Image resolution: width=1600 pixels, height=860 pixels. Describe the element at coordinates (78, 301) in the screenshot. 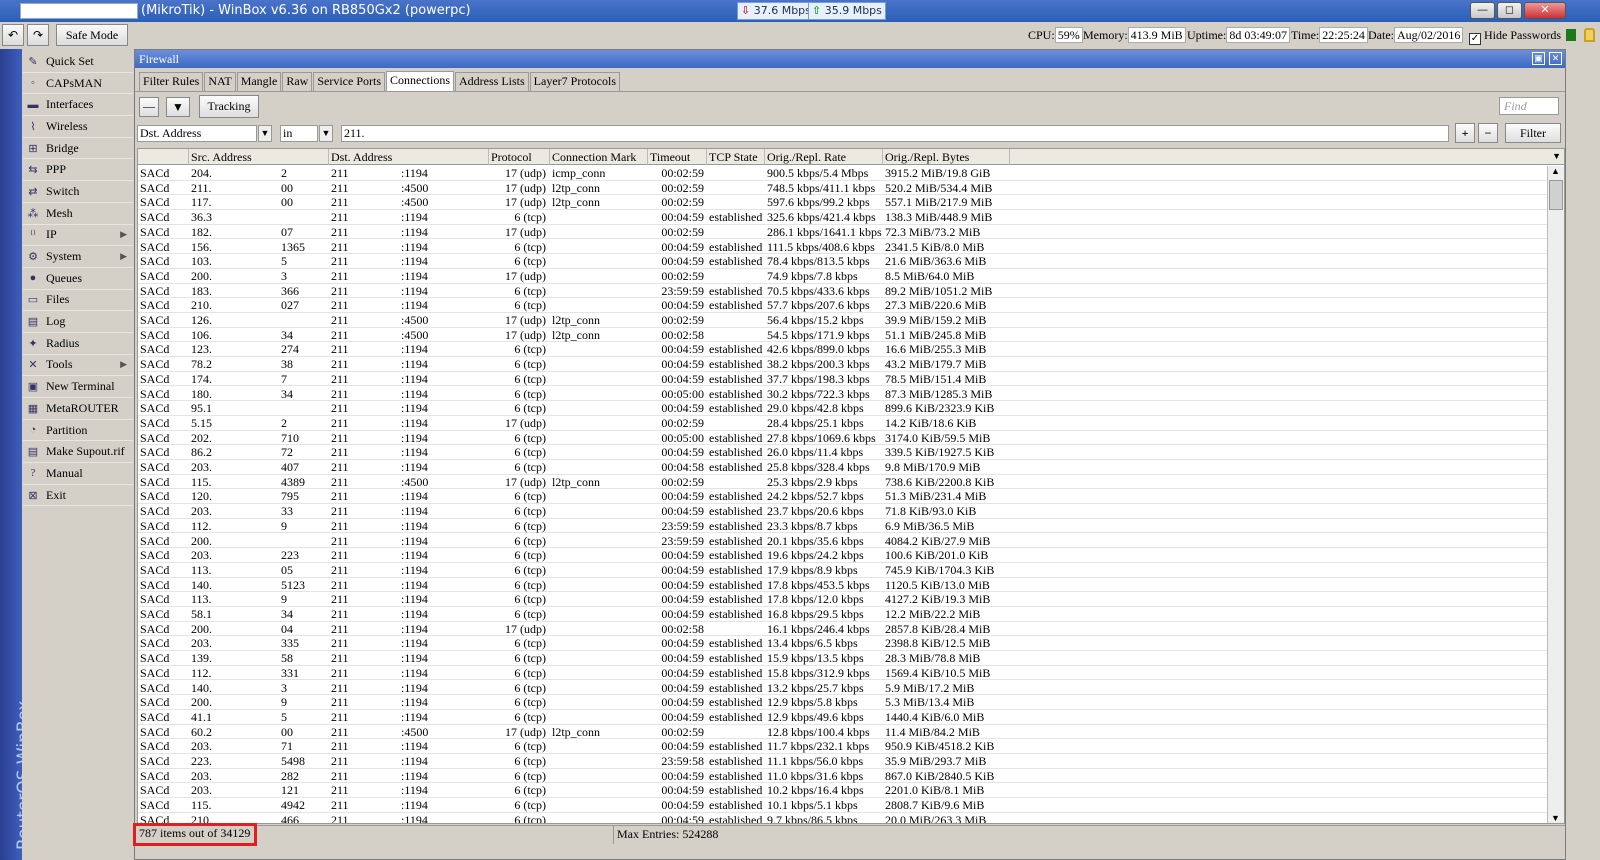

I see `sidebar-item-files: ▭ Files` at that location.